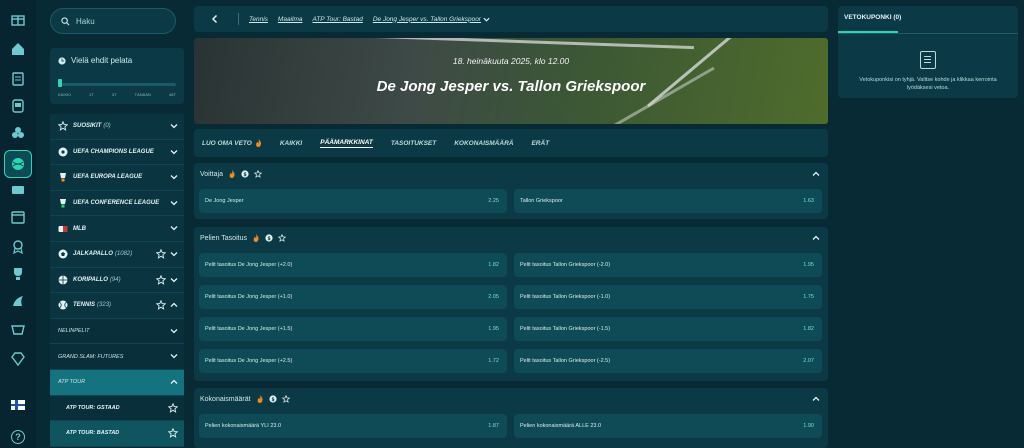  What do you see at coordinates (337, 19) in the screenshot?
I see `breadcrumb-link: ATP Tour: Bastad` at bounding box center [337, 19].